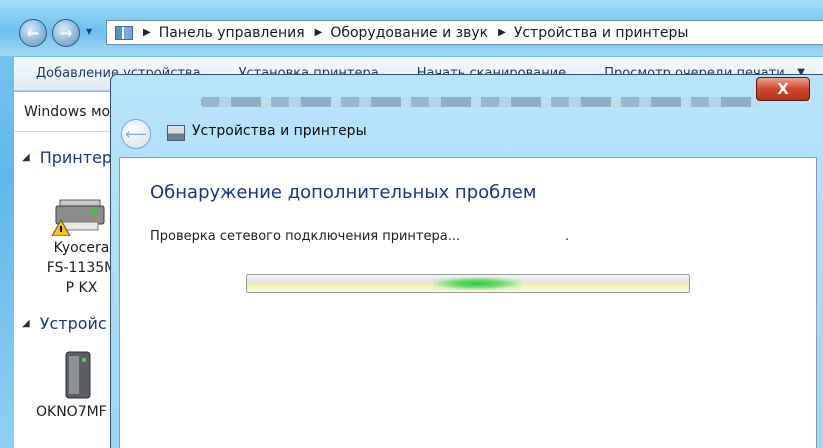  Describe the element at coordinates (232, 33) in the screenshot. I see `breadcrumb-label: Панель управления` at that location.